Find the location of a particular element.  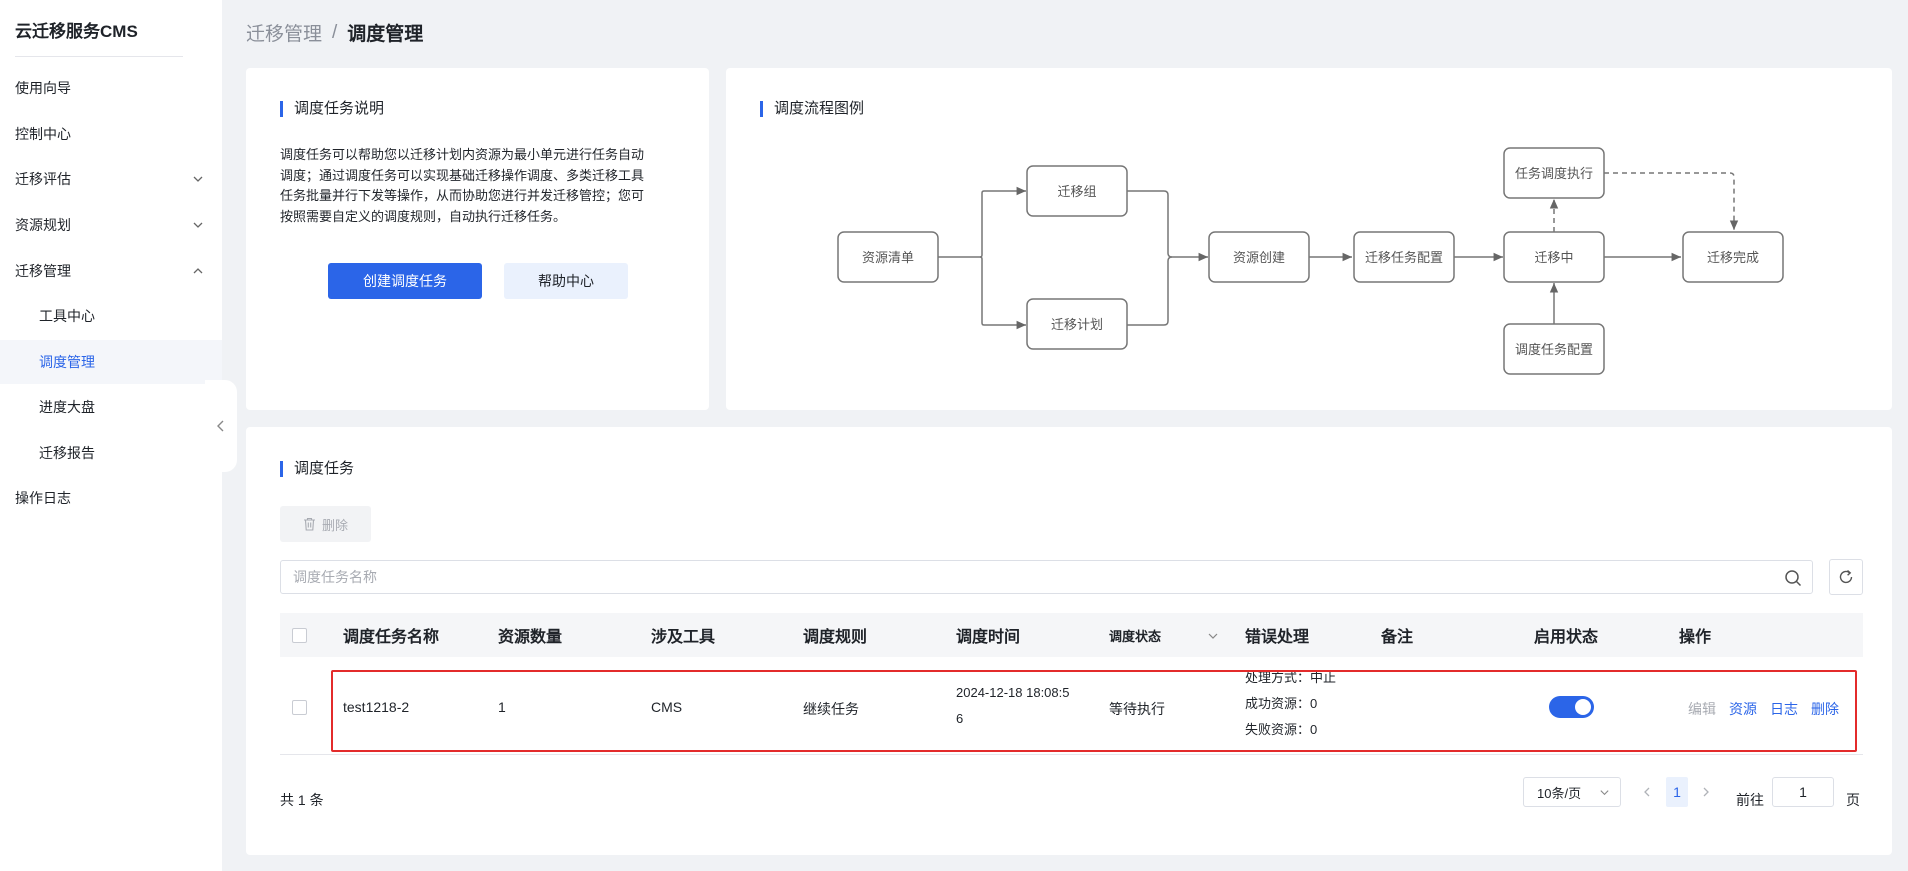

flow-node-migrating: 迁移中 is located at coordinates (1554, 257).